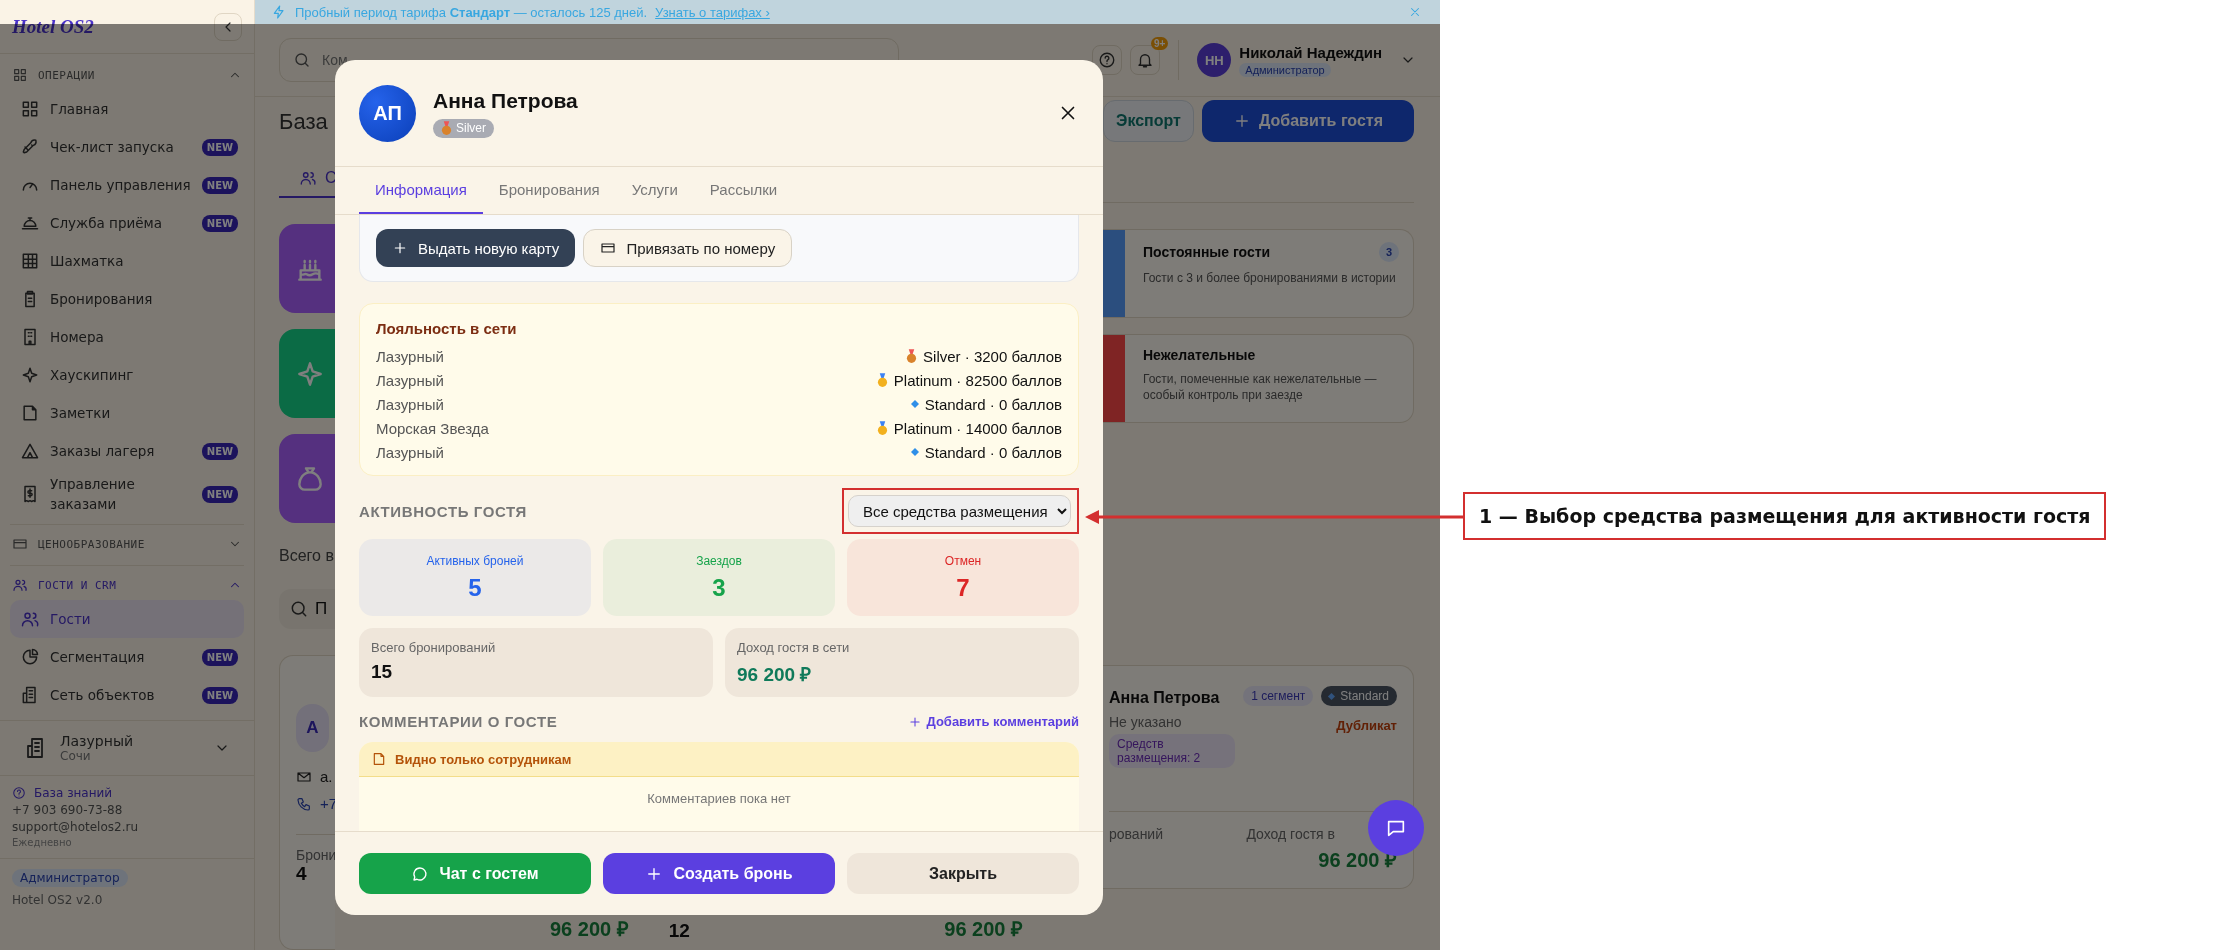  Describe the element at coordinates (57, 900) in the screenshot. I see `version-text: Hotel OS2 v2.0` at that location.